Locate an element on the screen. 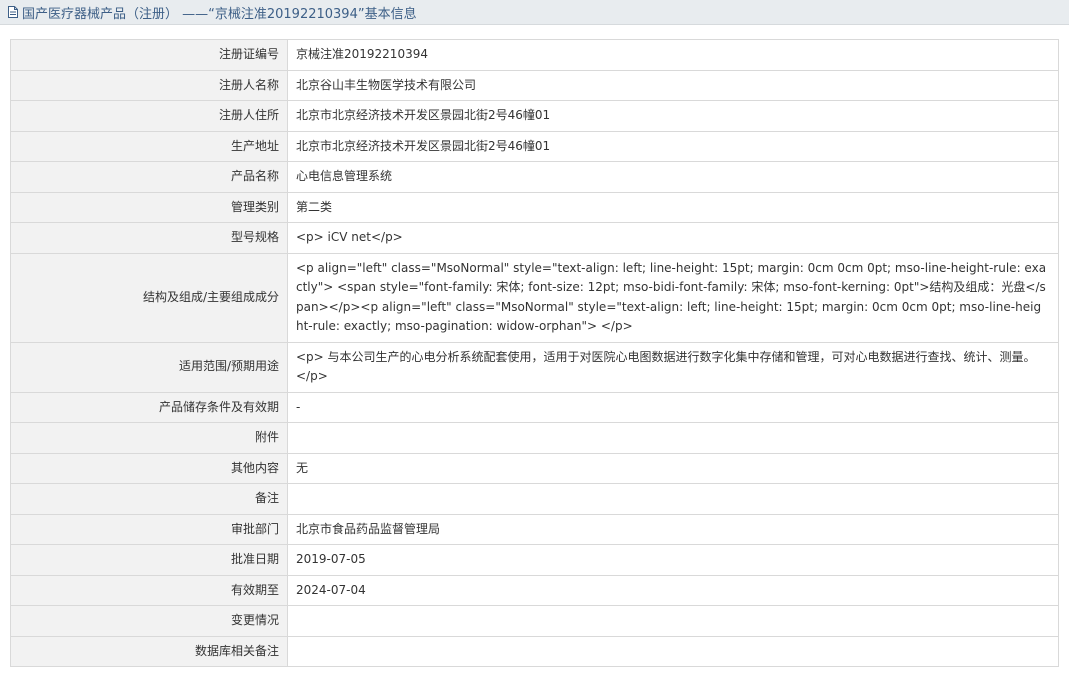 This screenshot has height=682, width=1069. table-row: 注册人名称 北京谷山丰生物医学技术有限公司 is located at coordinates (534, 85).